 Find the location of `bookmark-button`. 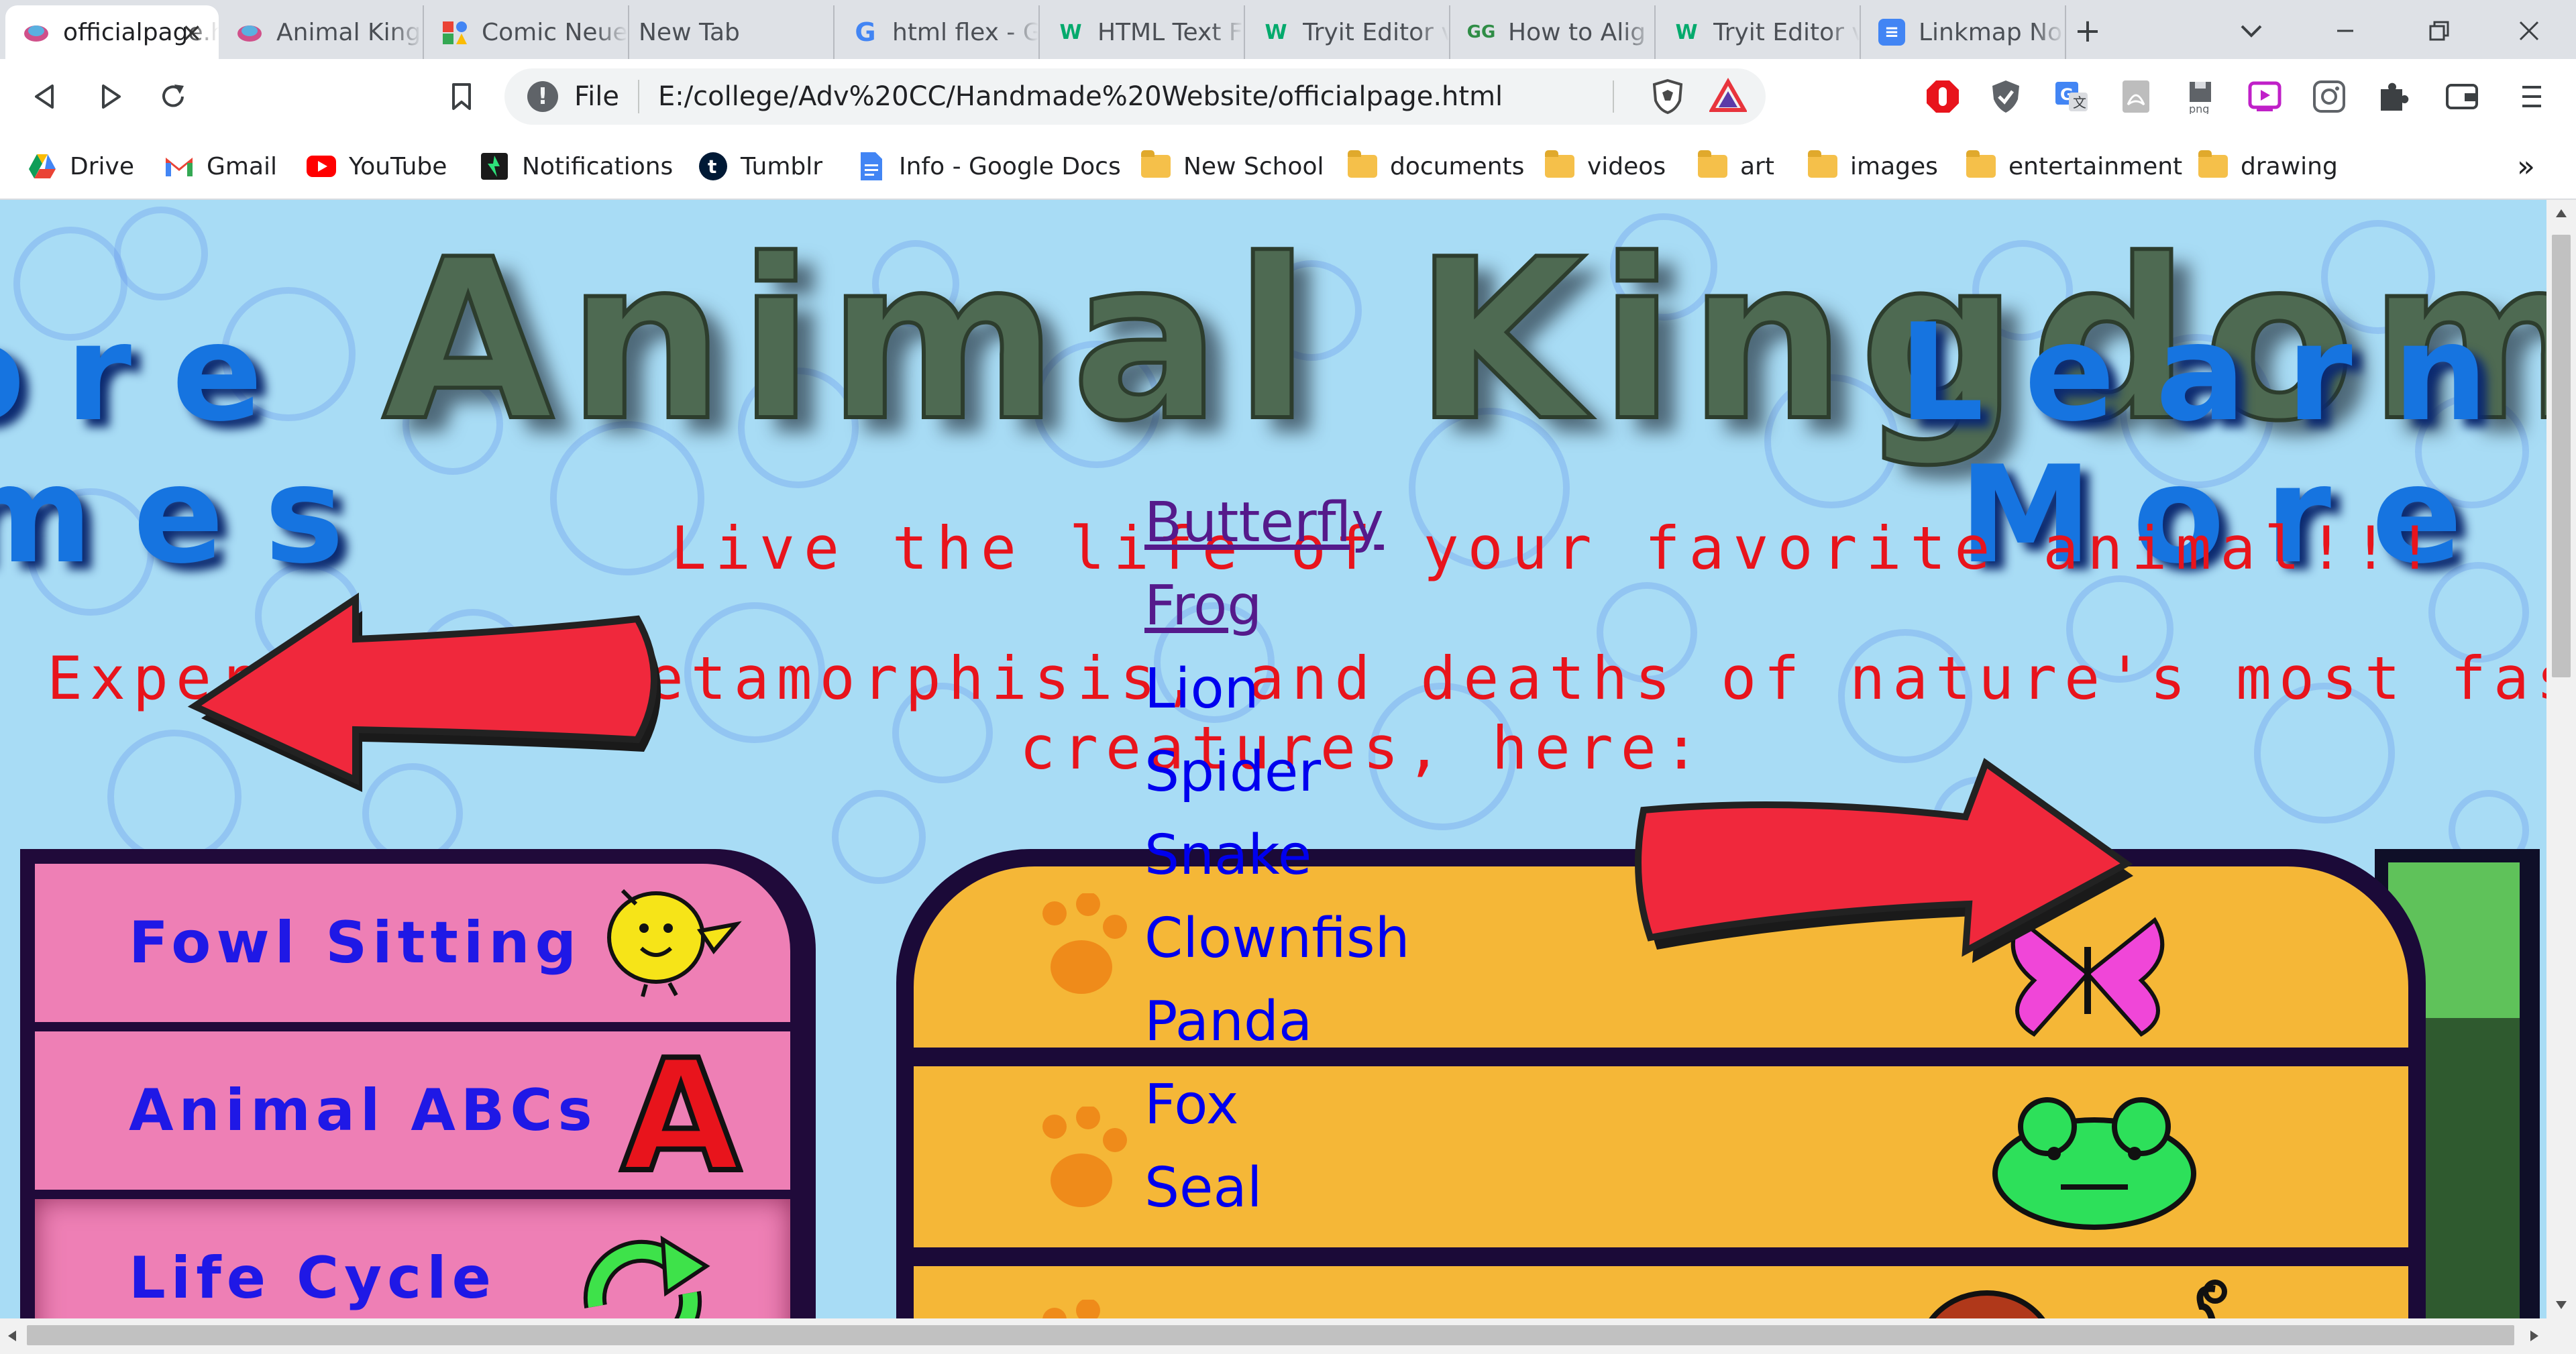

bookmark-button is located at coordinates (461, 96).